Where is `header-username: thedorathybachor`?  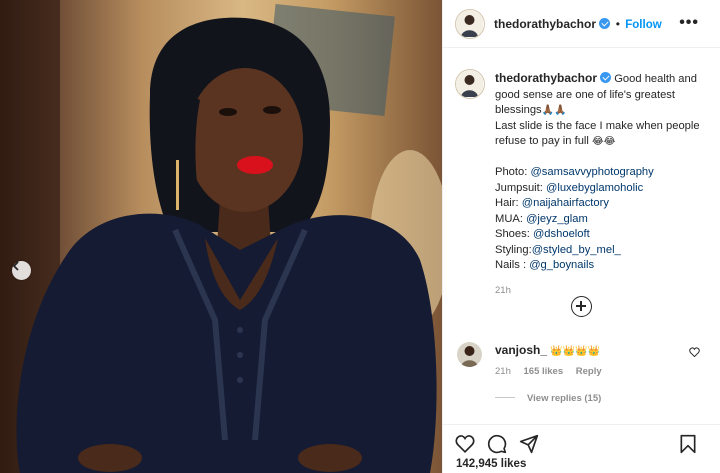 header-username: thedorathybachor is located at coordinates (545, 24).